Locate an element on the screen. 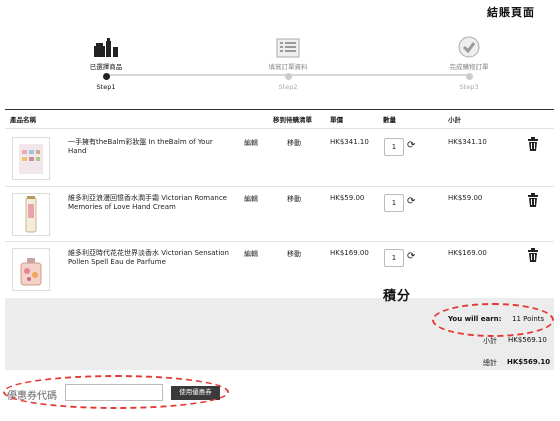  step-3-label: 完成購物訂單 is located at coordinates (469, 67).